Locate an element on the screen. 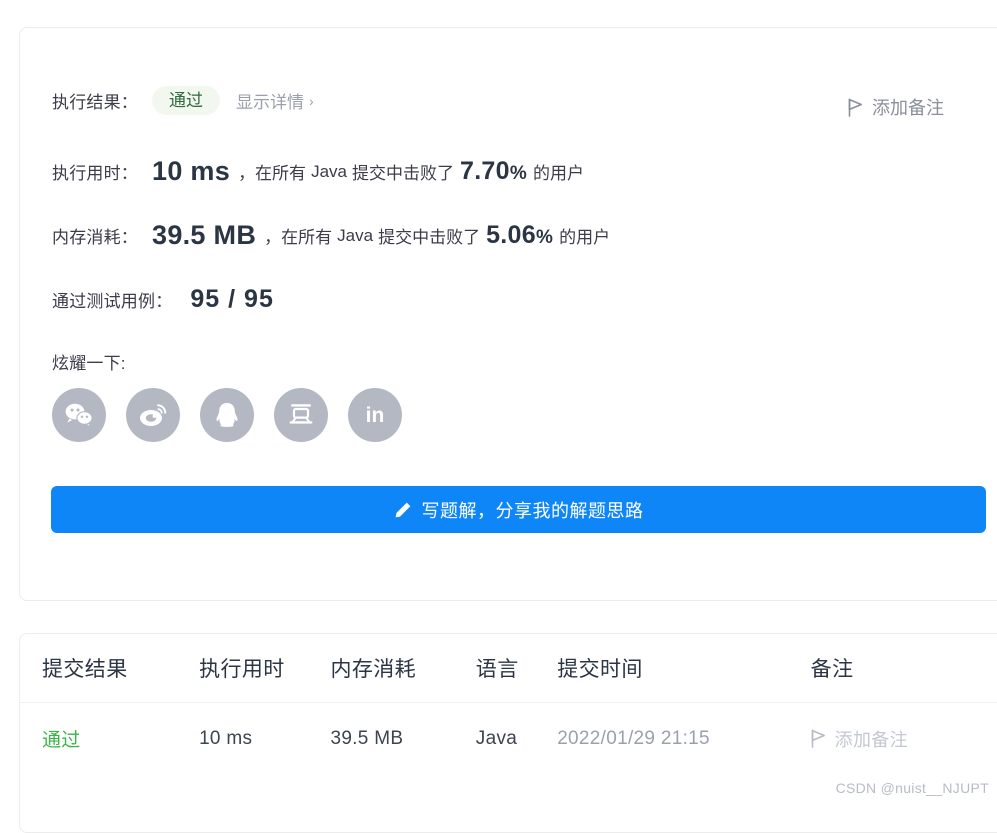 The width and height of the screenshot is (997, 833). runtime-label: 执行用时： is located at coordinates (95, 173).